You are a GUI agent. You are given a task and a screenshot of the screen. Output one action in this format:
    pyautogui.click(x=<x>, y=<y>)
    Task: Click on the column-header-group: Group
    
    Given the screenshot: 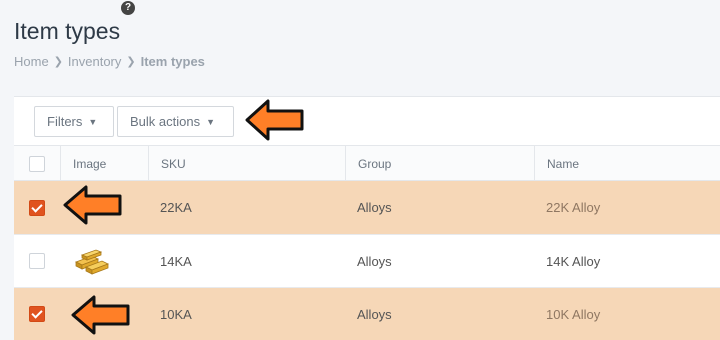 What is the action you would take?
    pyautogui.click(x=439, y=163)
    